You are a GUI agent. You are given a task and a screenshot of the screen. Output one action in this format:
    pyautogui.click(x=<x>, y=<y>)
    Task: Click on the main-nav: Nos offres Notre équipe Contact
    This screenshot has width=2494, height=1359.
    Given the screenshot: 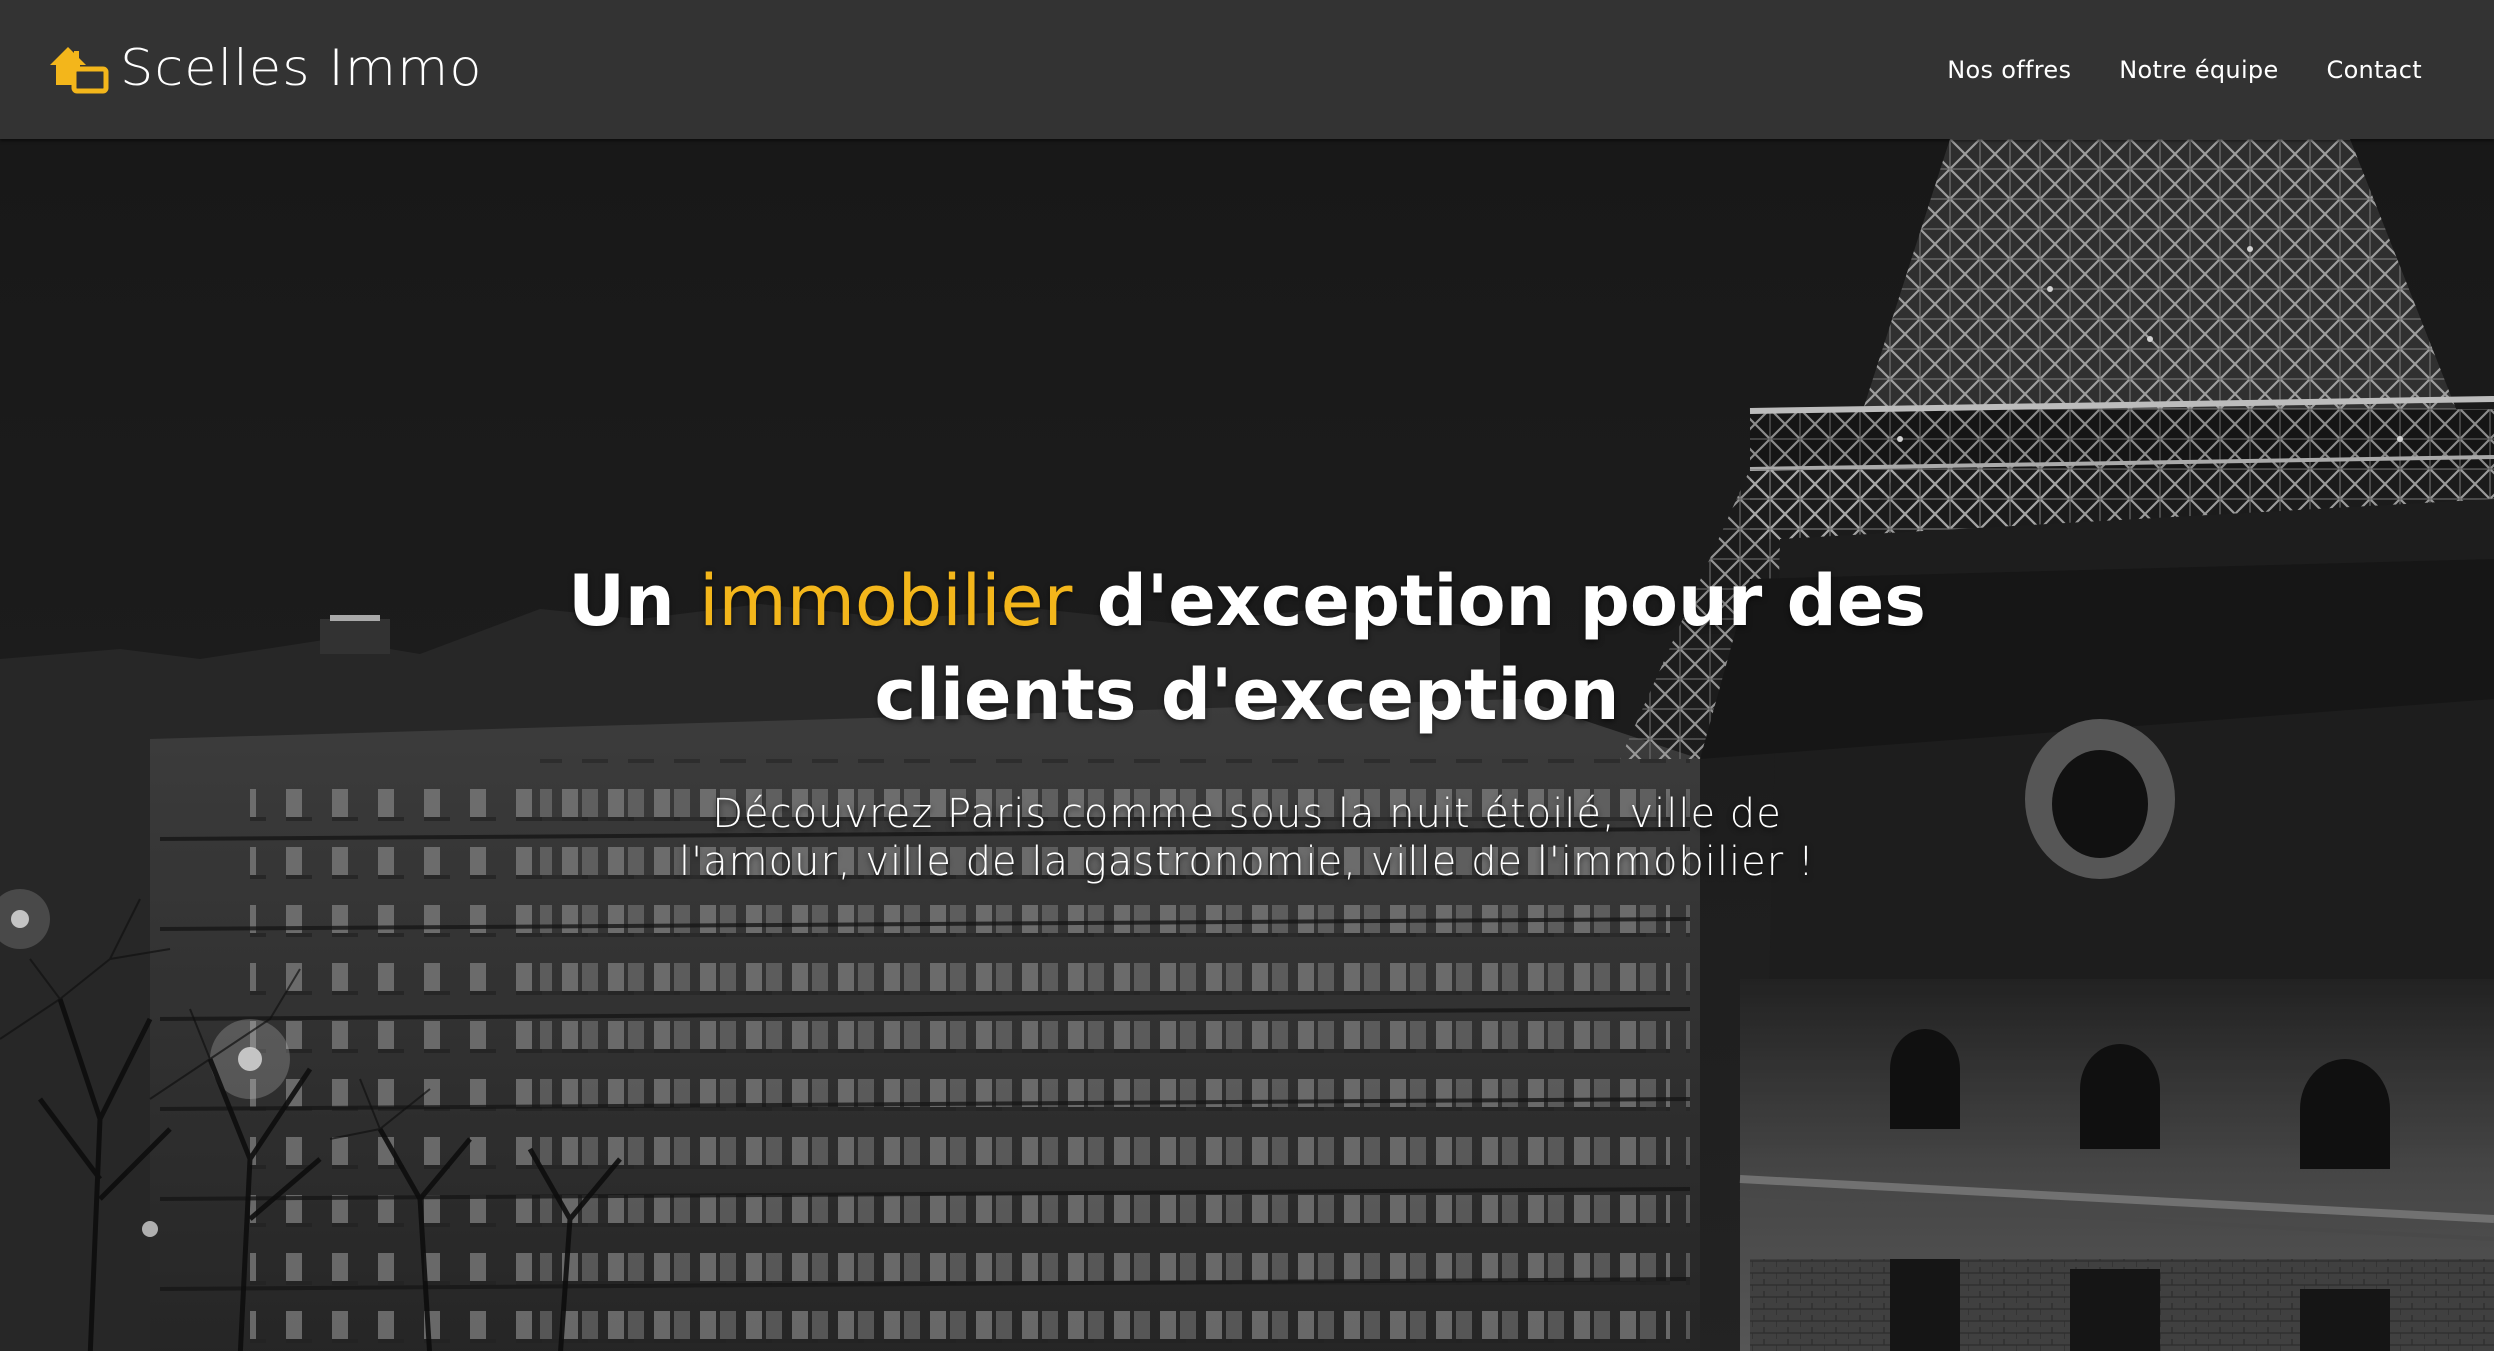 What is the action you would take?
    pyautogui.click(x=2184, y=69)
    